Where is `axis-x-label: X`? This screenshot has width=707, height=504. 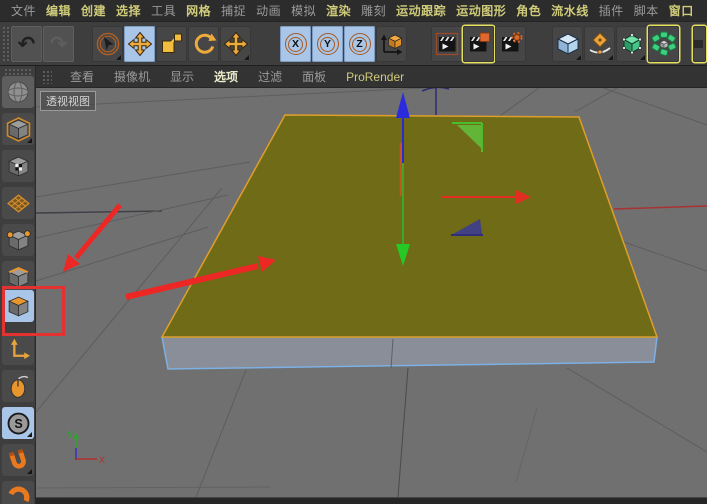 axis-x-label: X is located at coordinates (295, 44).